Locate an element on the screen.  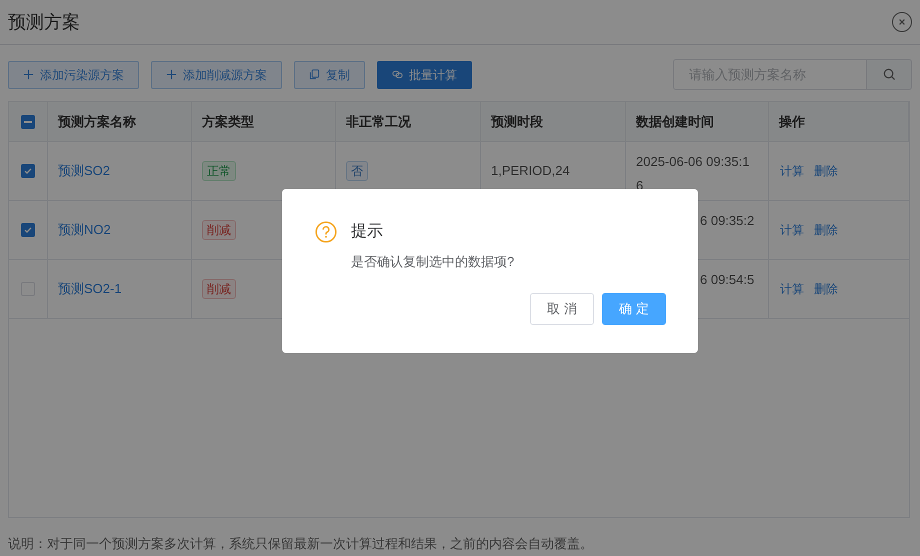
close-icon is located at coordinates (902, 22).